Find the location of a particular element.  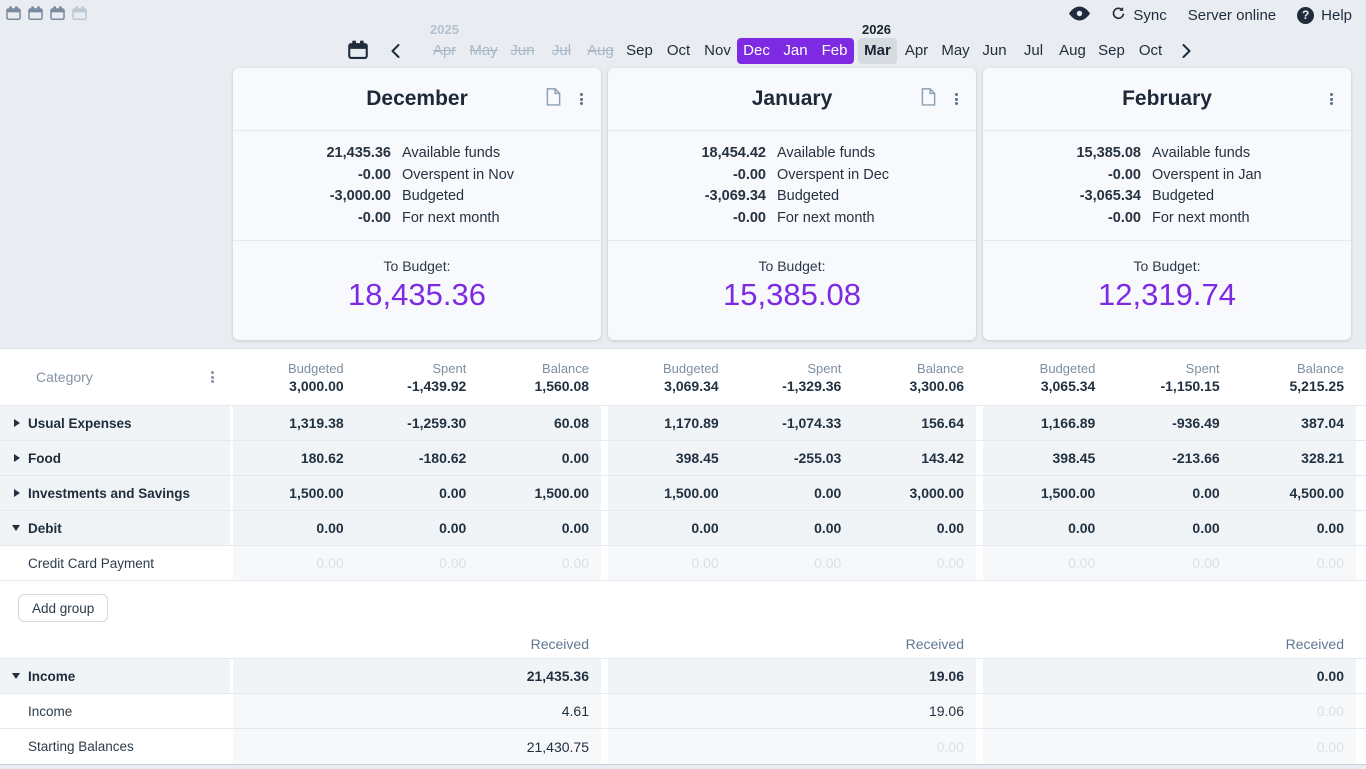

received-cell: 4.61 is located at coordinates (417, 711).